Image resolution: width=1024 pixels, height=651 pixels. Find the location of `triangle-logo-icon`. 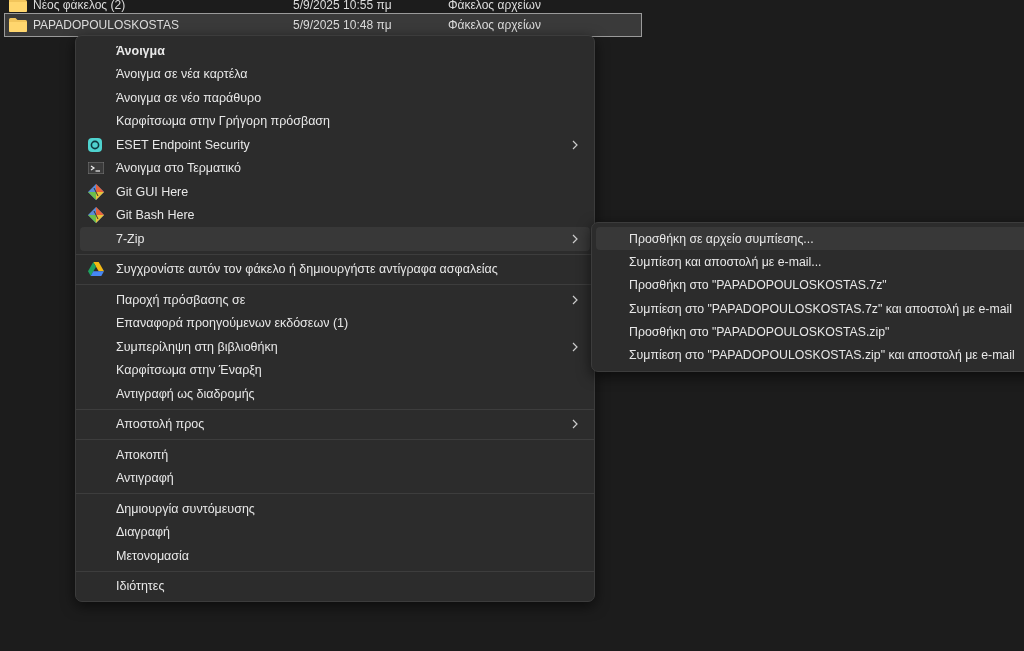

triangle-logo-icon is located at coordinates (96, 269).